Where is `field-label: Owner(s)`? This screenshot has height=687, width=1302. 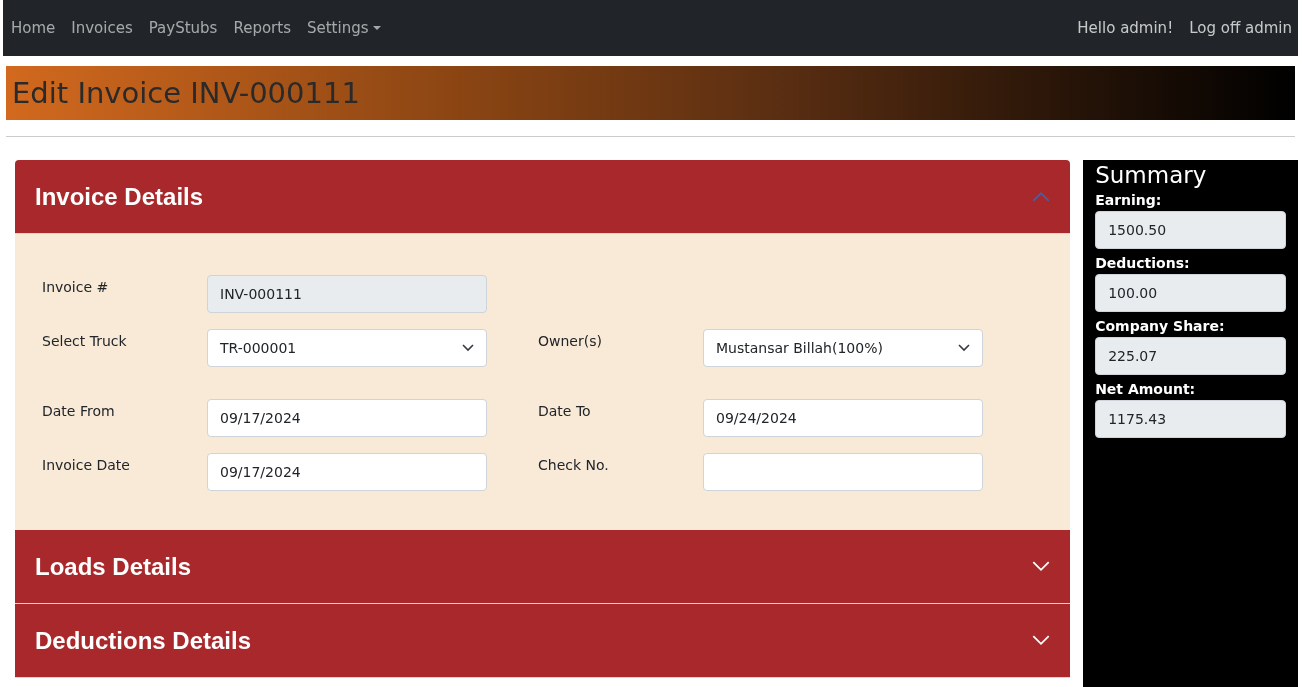 field-label: Owner(s) is located at coordinates (570, 340).